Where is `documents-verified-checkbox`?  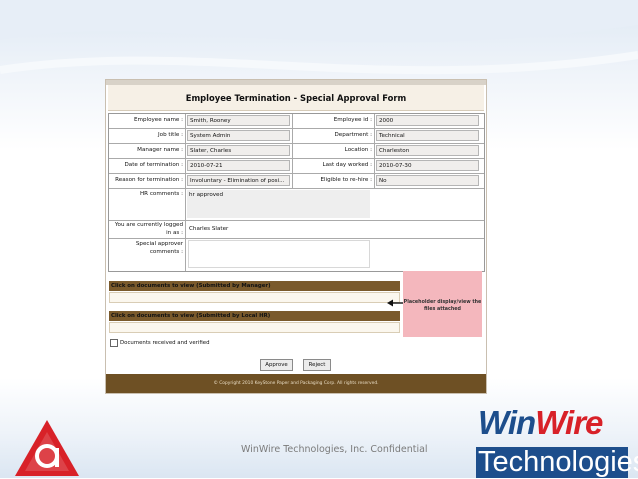 documents-verified-checkbox is located at coordinates (114, 343).